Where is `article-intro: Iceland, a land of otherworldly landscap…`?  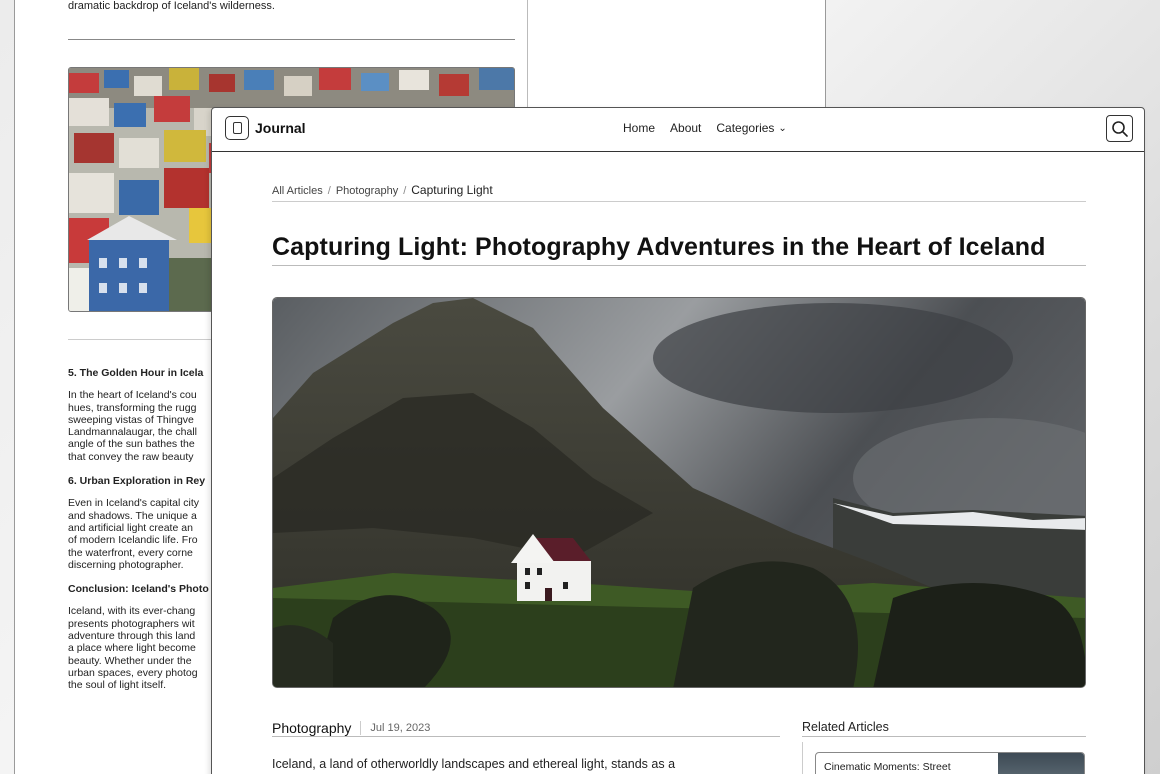 article-intro: Iceland, a land of otherworldly landscap… is located at coordinates (474, 764).